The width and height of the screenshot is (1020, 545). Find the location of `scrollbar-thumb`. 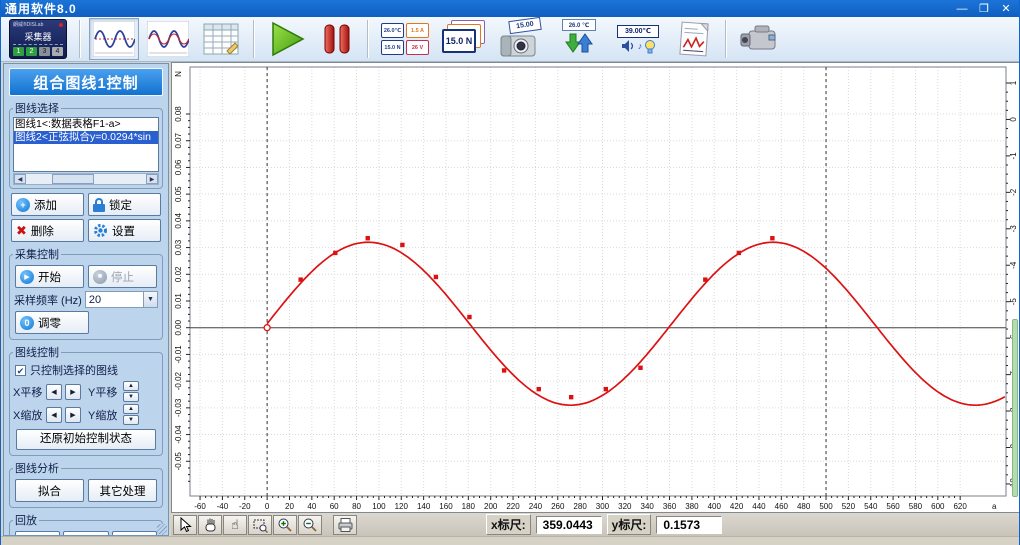

scrollbar-thumb is located at coordinates (73, 179).